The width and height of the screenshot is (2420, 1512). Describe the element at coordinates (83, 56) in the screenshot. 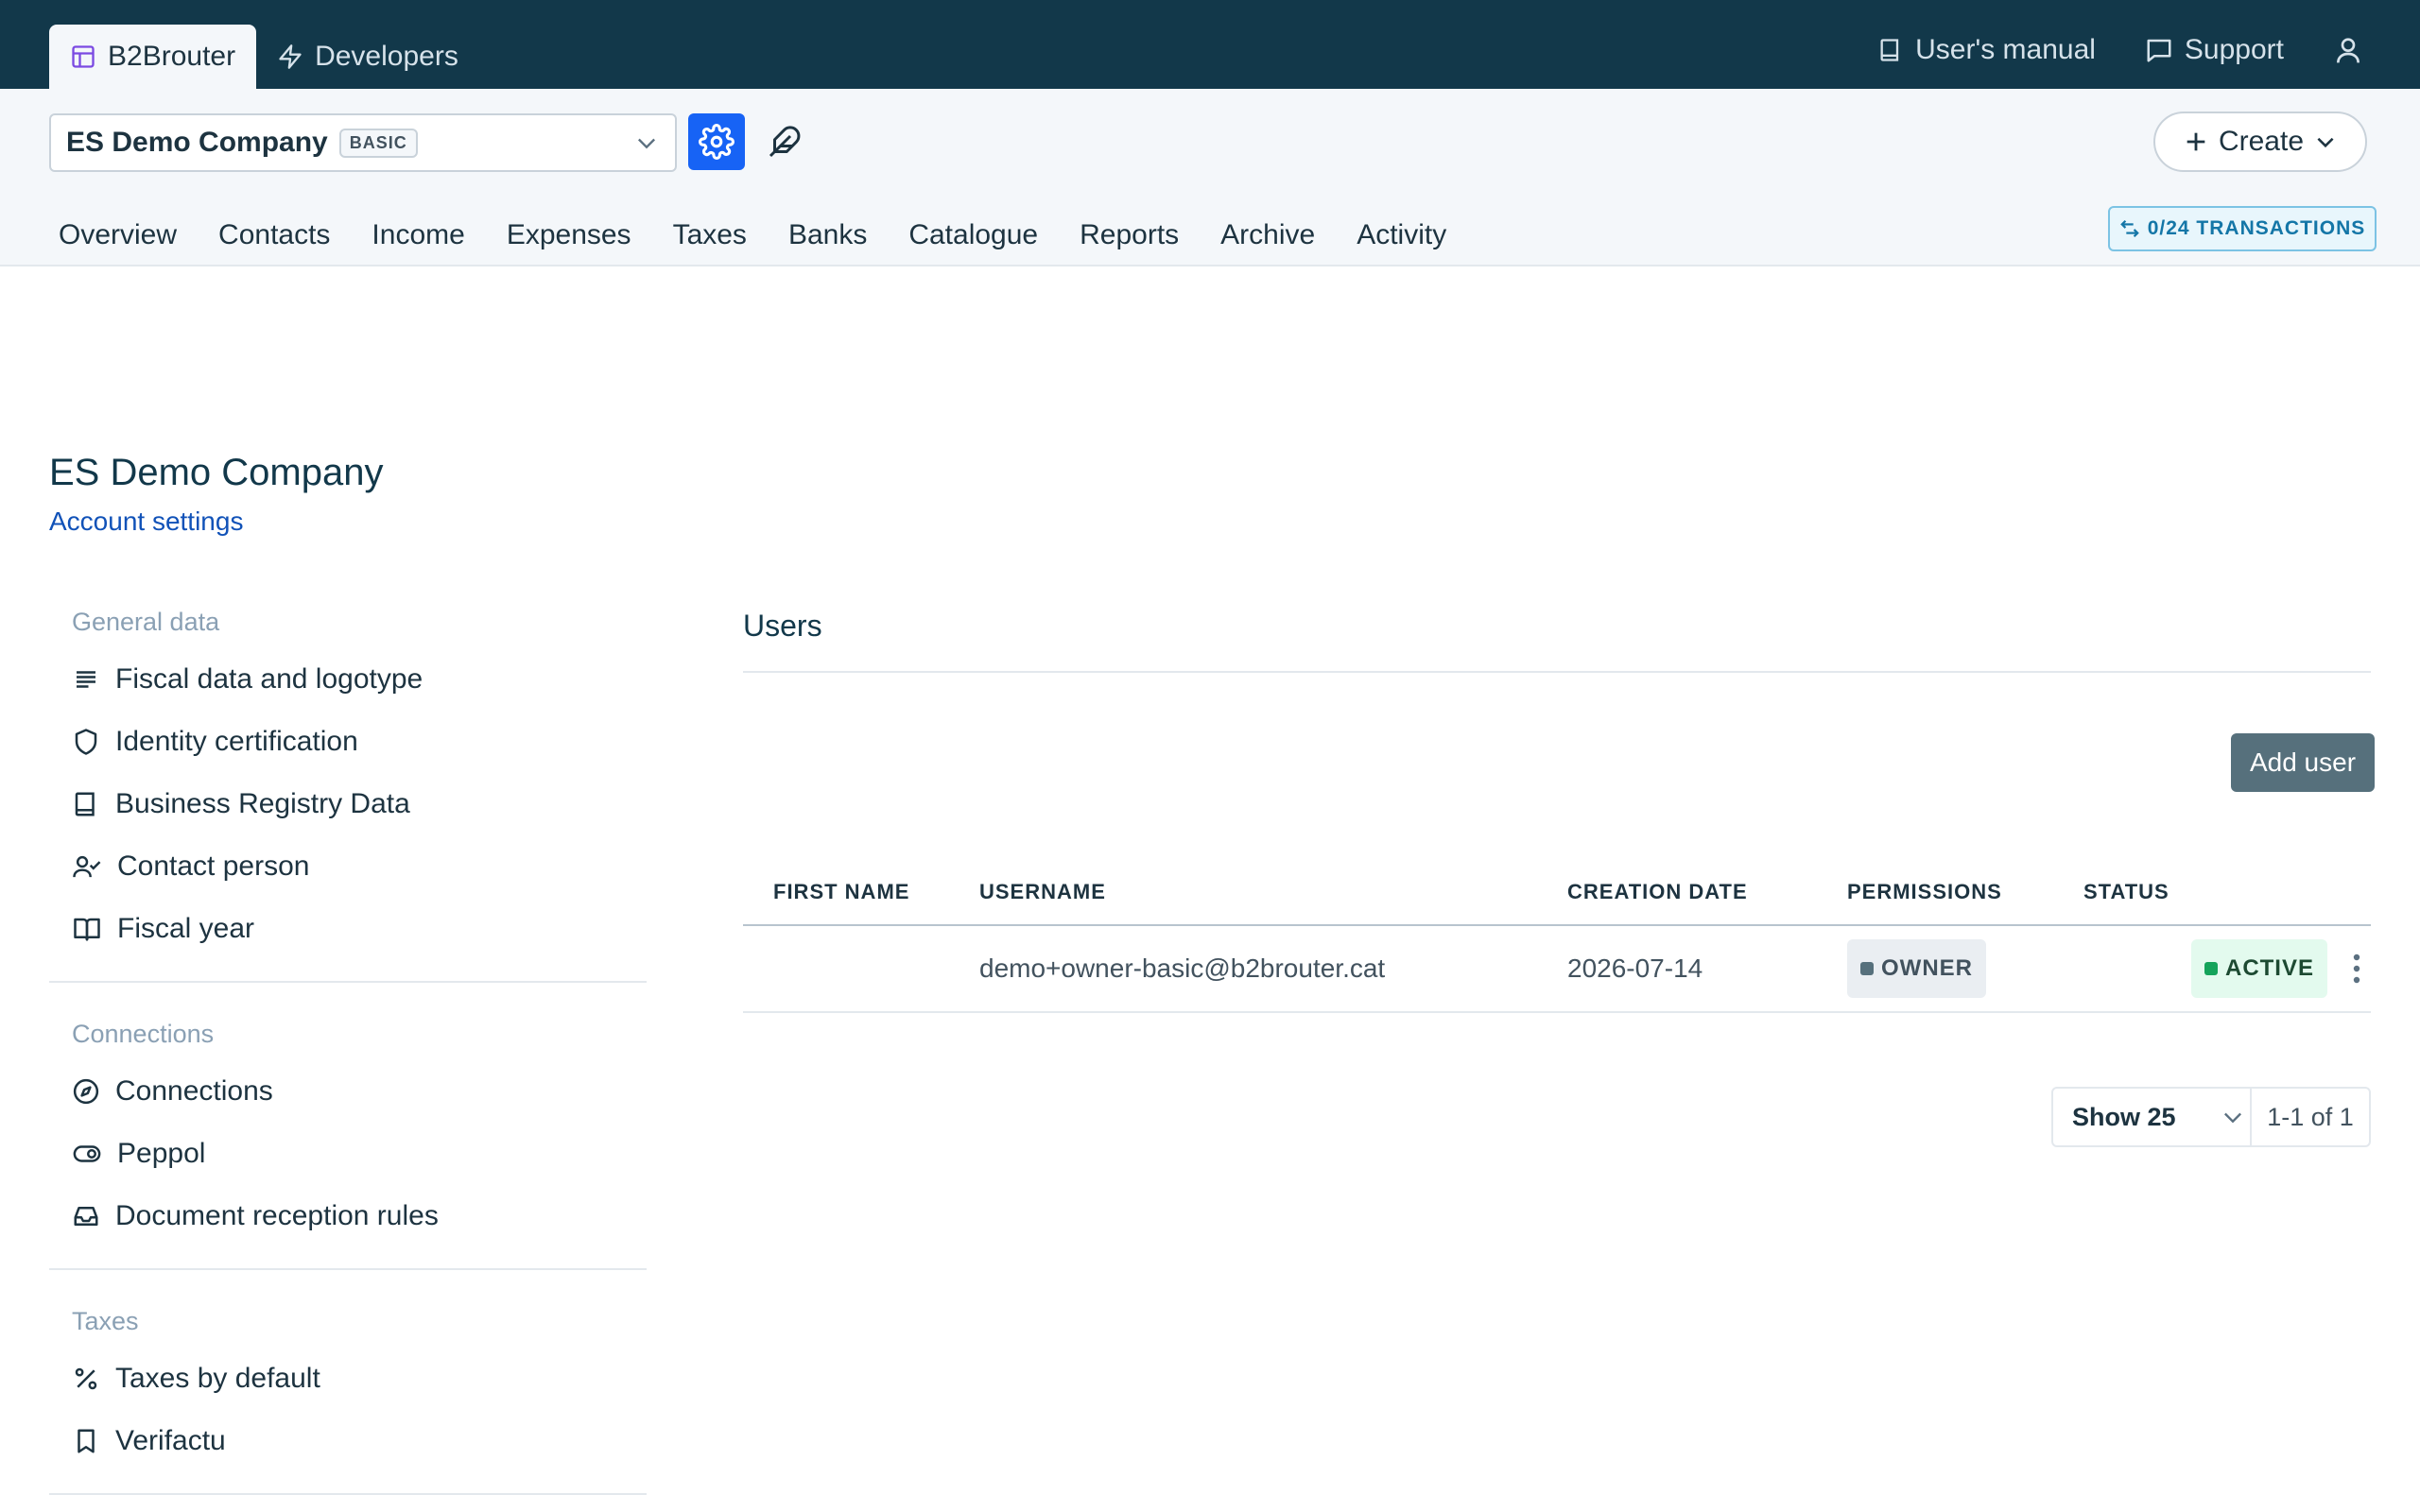

I see `layout-icon` at that location.